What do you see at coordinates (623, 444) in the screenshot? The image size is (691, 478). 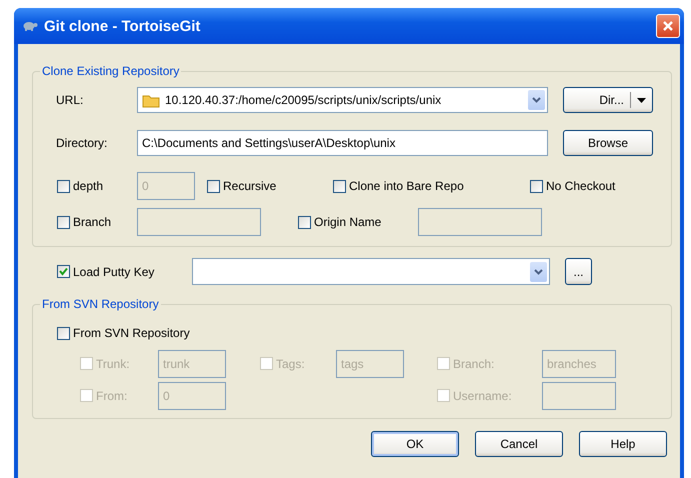 I see `dialog-button: Help` at bounding box center [623, 444].